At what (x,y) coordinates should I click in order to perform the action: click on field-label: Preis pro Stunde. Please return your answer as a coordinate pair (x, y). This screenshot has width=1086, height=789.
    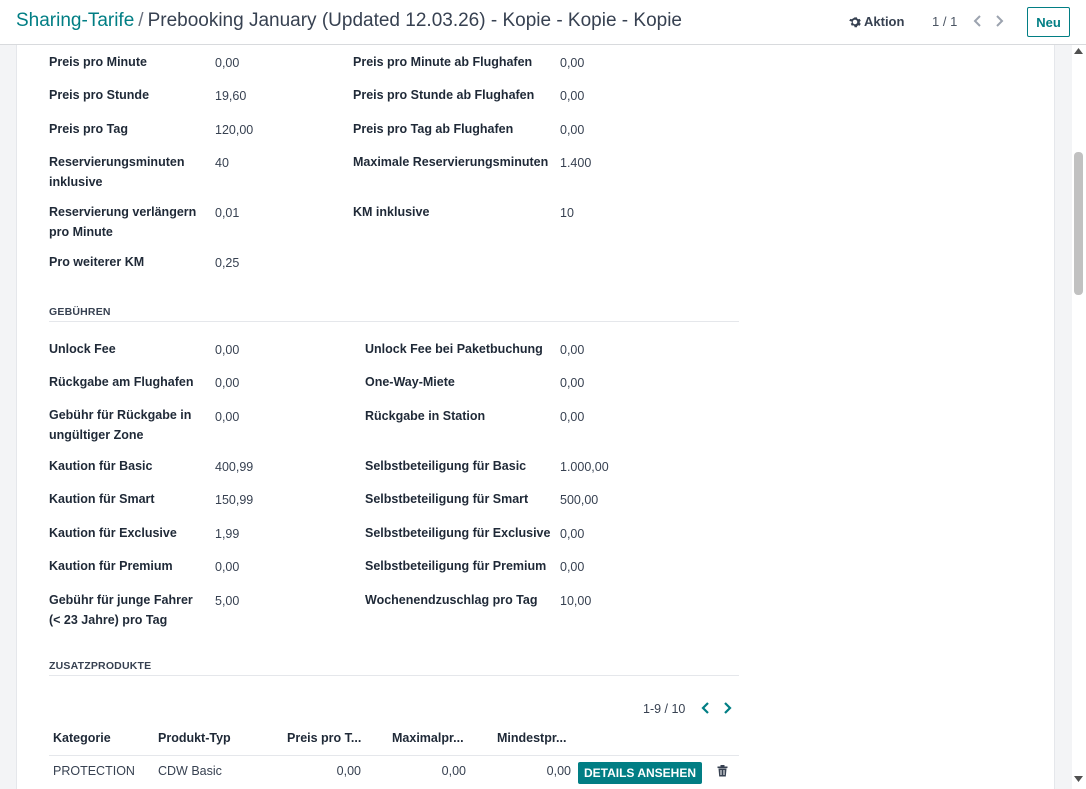
    Looking at the image, I should click on (99, 95).